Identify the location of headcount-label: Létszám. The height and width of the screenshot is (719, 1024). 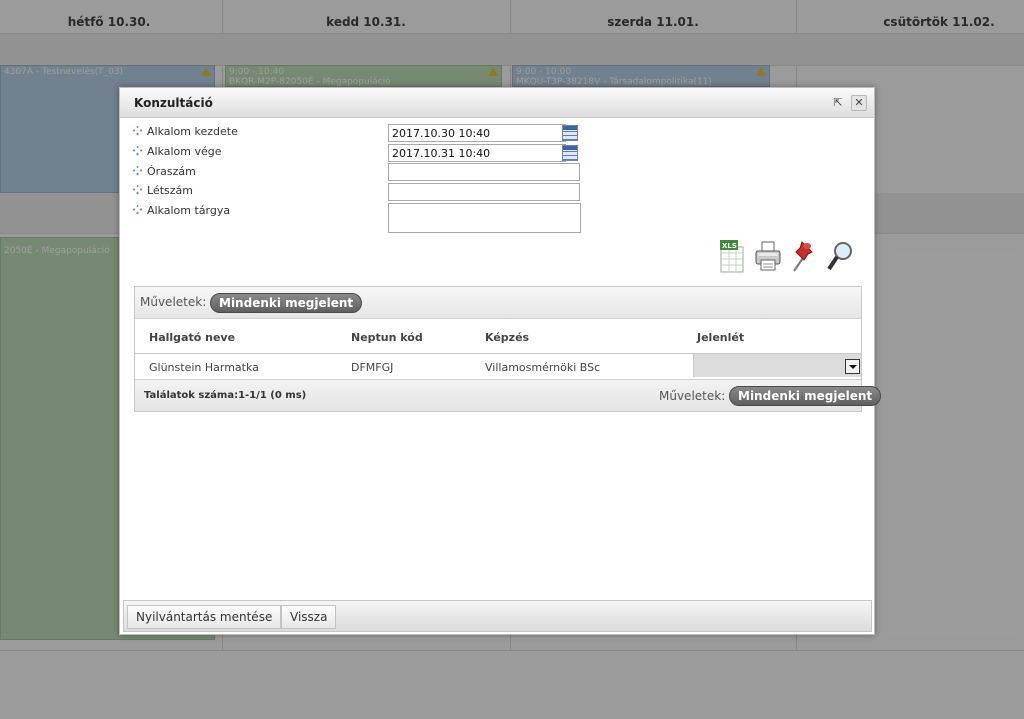
(162, 190).